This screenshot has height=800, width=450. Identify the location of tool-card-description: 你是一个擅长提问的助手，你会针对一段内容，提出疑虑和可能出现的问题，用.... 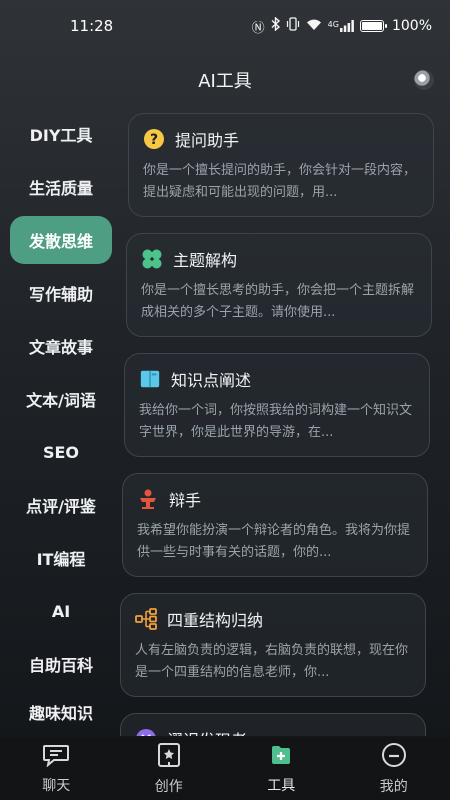
(280, 181).